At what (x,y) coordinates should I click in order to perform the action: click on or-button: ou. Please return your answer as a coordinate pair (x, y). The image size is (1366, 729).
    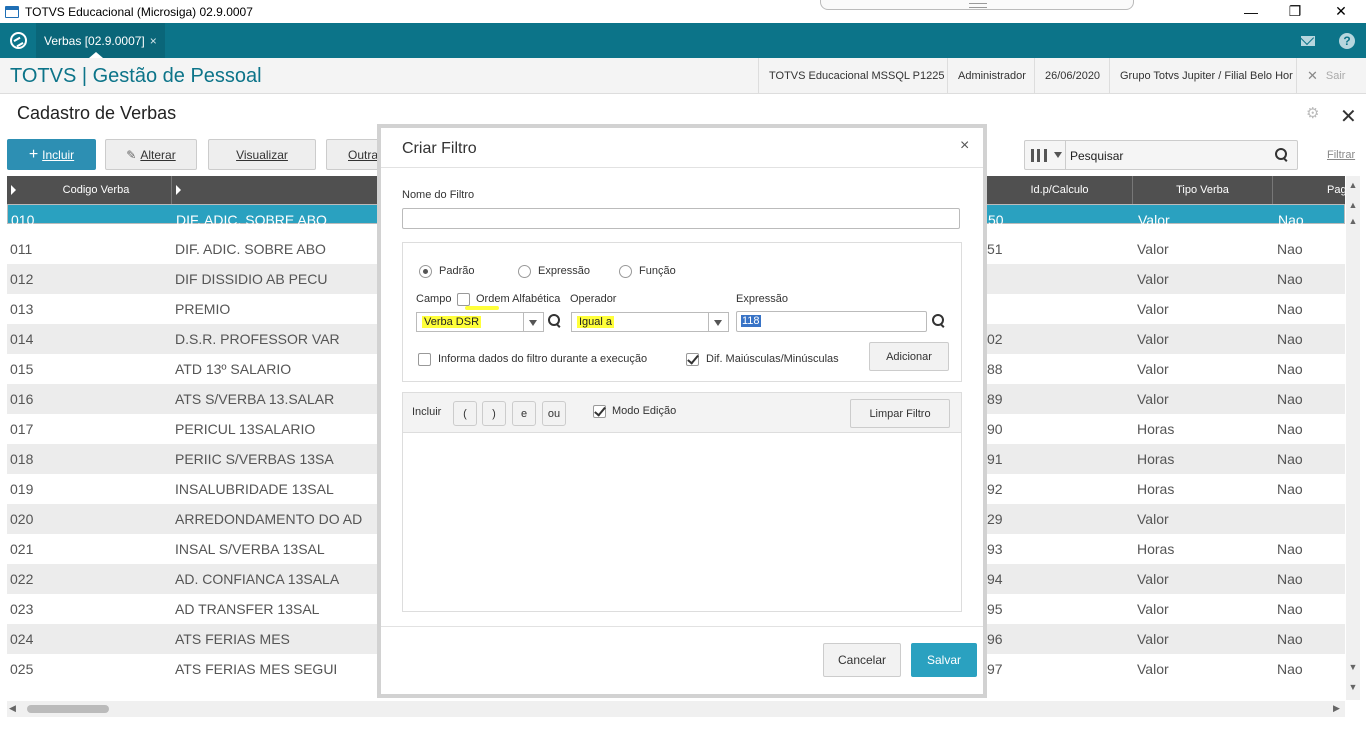
    Looking at the image, I should click on (554, 413).